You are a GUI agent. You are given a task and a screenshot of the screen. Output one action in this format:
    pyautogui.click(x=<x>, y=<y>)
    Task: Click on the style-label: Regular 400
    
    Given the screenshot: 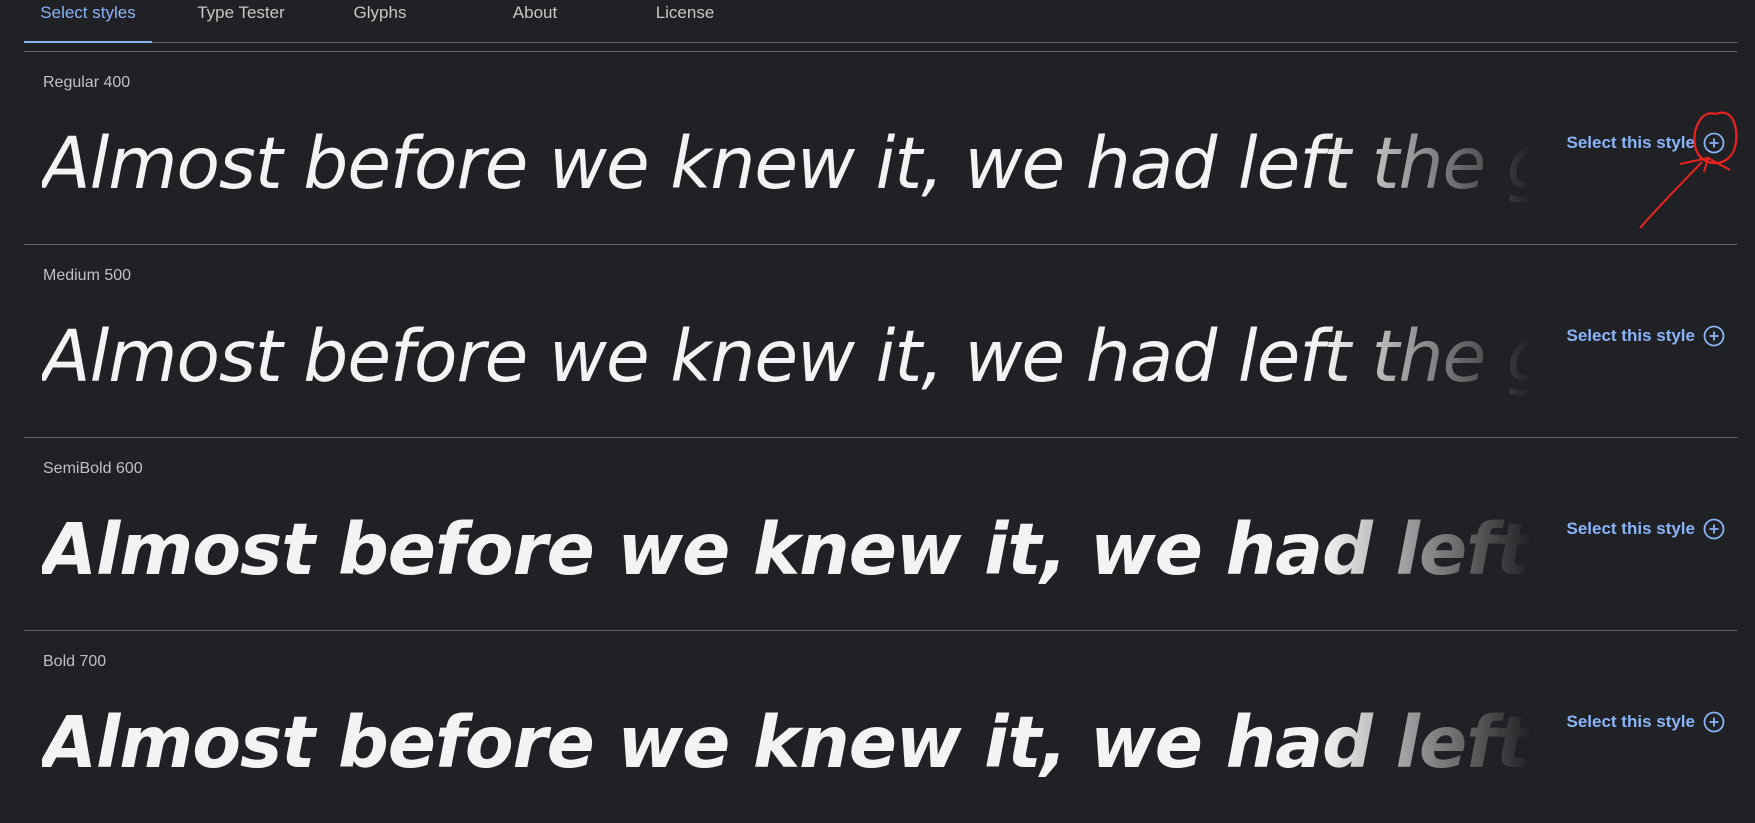 What is the action you would take?
    pyautogui.click(x=87, y=82)
    